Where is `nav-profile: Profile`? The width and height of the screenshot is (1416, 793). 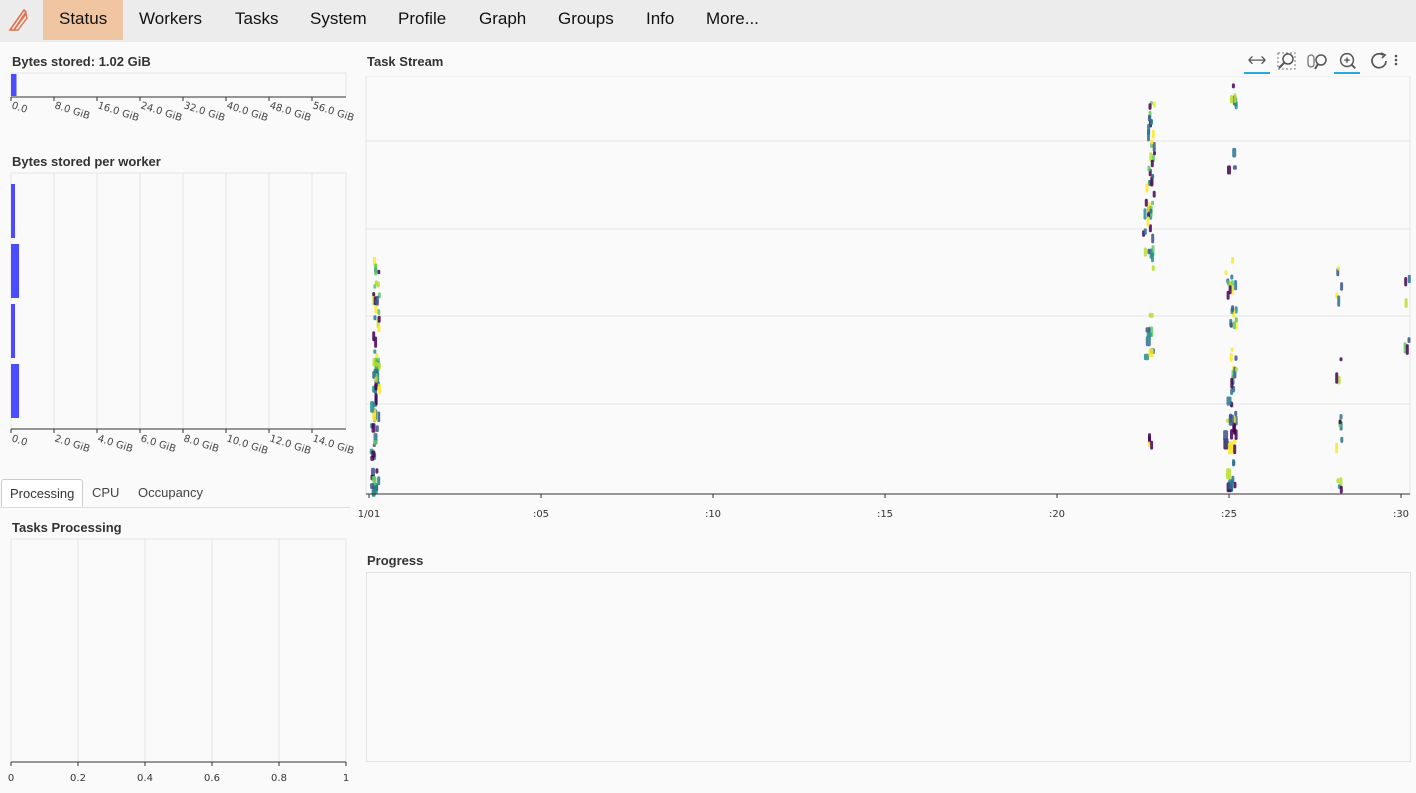 nav-profile: Profile is located at coordinates (422, 20).